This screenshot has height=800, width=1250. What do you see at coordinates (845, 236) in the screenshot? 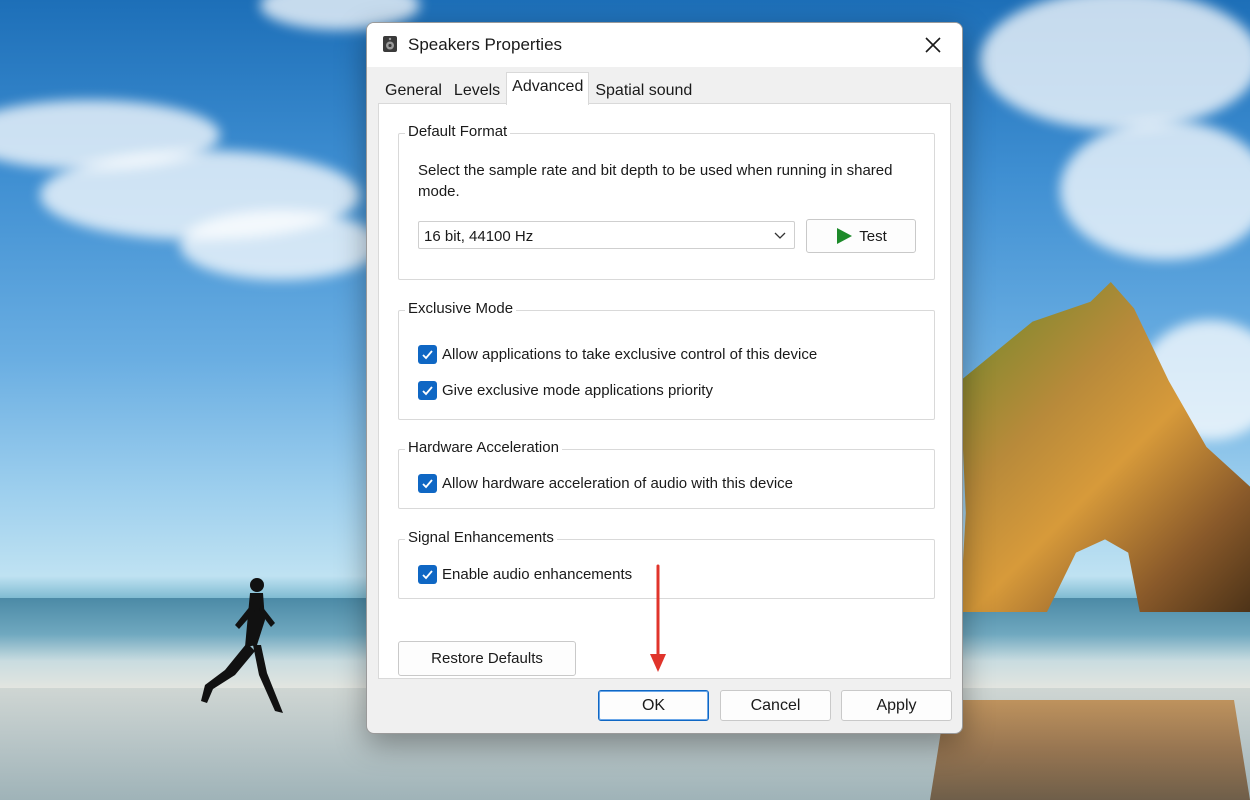
I see `play-icon` at bounding box center [845, 236].